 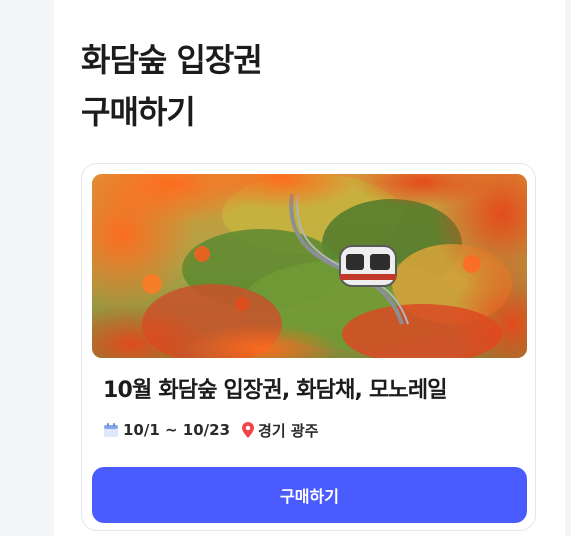 I want to click on page-title: 화담숲 입장권 구매하기, so click(x=172, y=86).